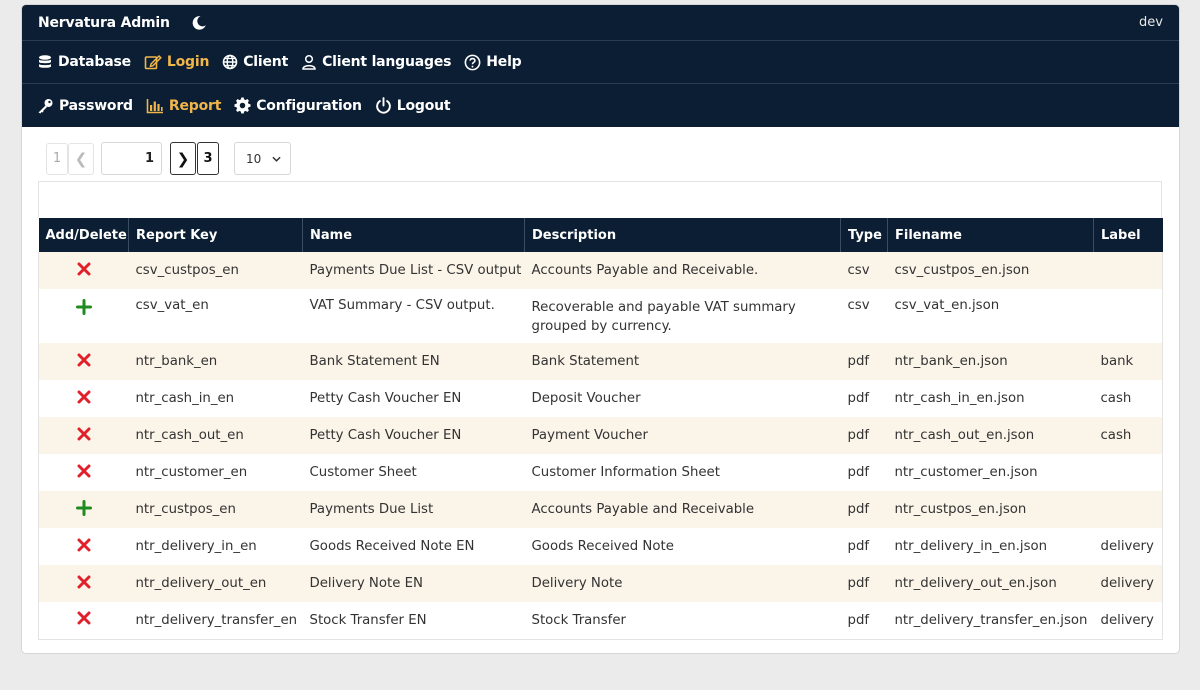  Describe the element at coordinates (215, 270) in the screenshot. I see `cell-key: csv_custpos_en` at that location.